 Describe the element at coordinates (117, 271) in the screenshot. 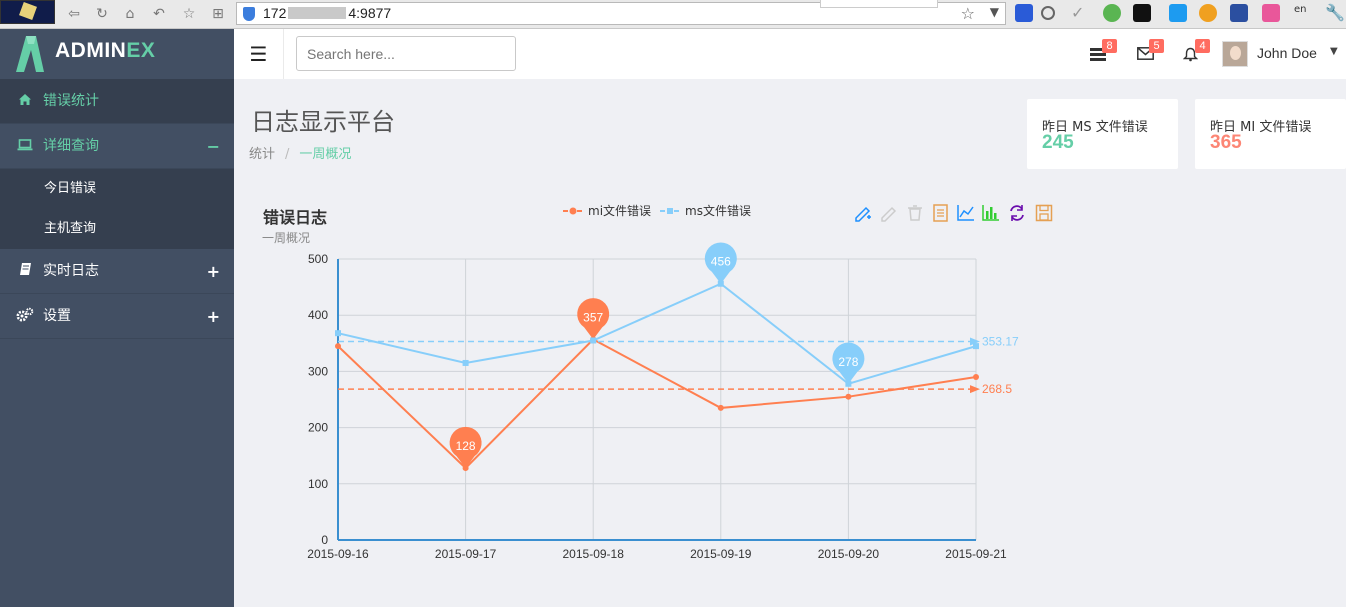

I see `sidebar-item-realtime-log: 实时日志 +` at that location.